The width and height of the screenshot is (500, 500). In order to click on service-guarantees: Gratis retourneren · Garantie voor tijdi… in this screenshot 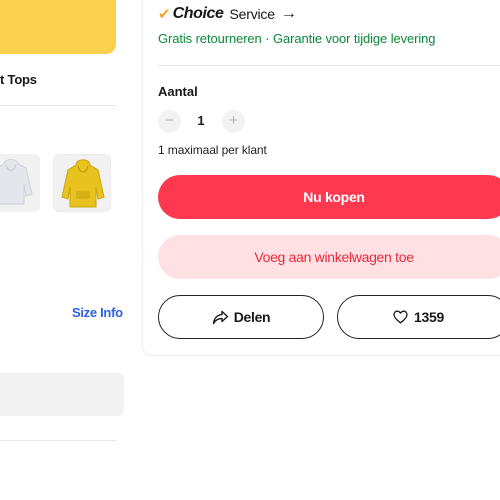, I will do `click(297, 38)`.